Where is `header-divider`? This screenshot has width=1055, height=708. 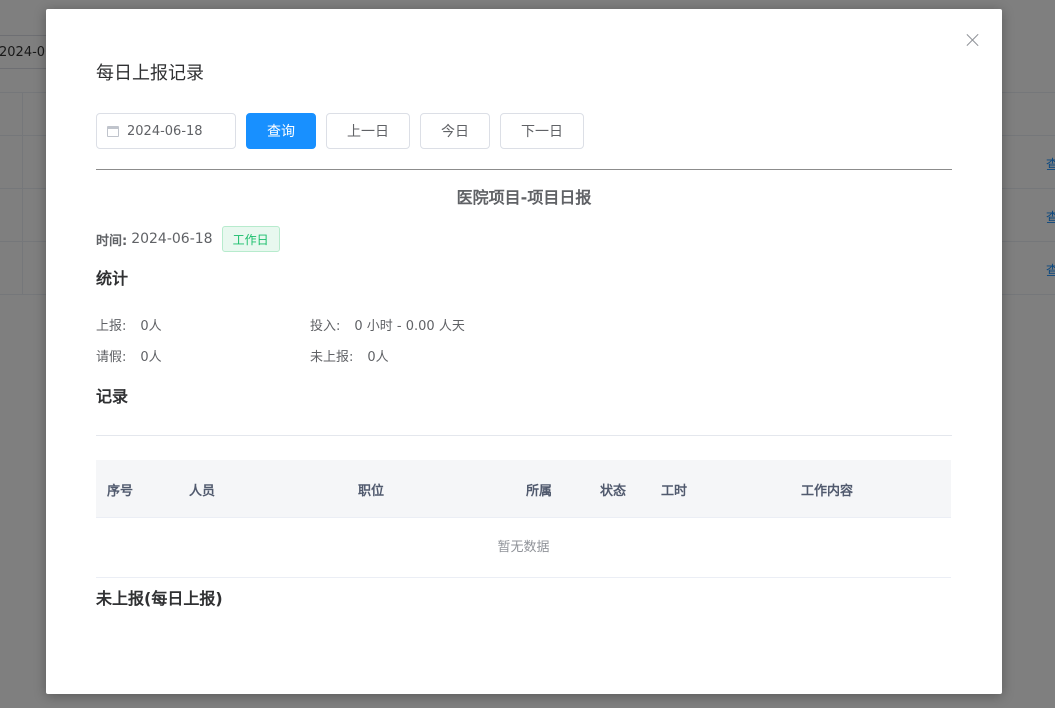
header-divider is located at coordinates (524, 169).